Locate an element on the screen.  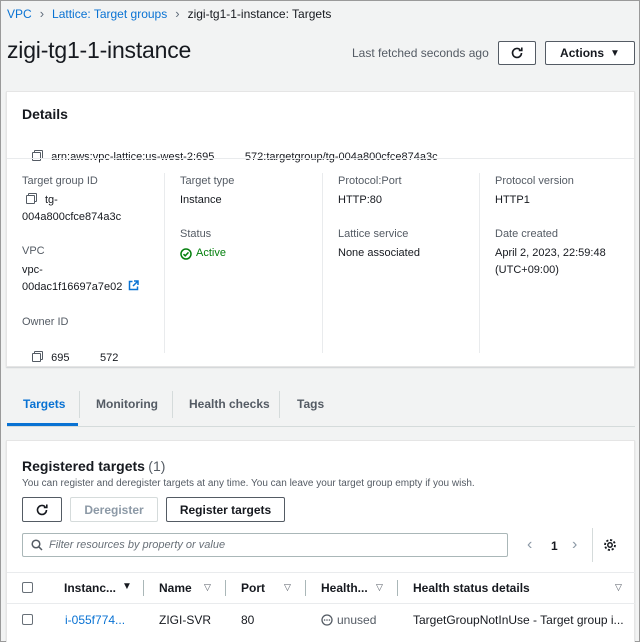
tabs-underline is located at coordinates (321, 426).